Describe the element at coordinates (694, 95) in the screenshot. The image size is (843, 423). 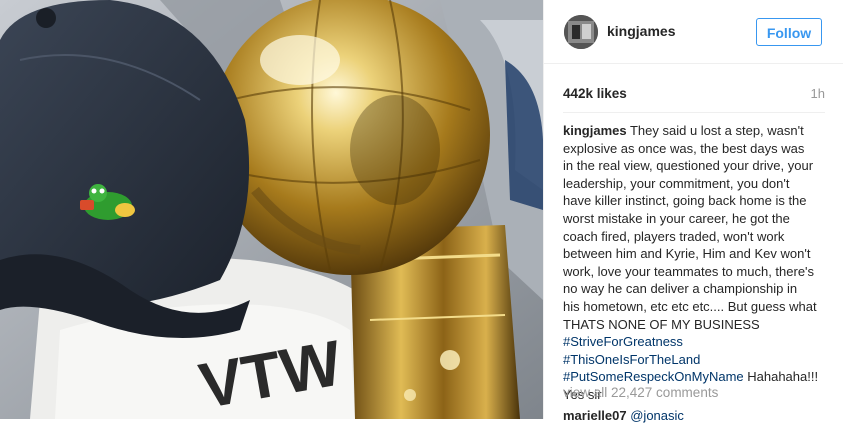
I see `post-stats: 442k likes 1h` at that location.